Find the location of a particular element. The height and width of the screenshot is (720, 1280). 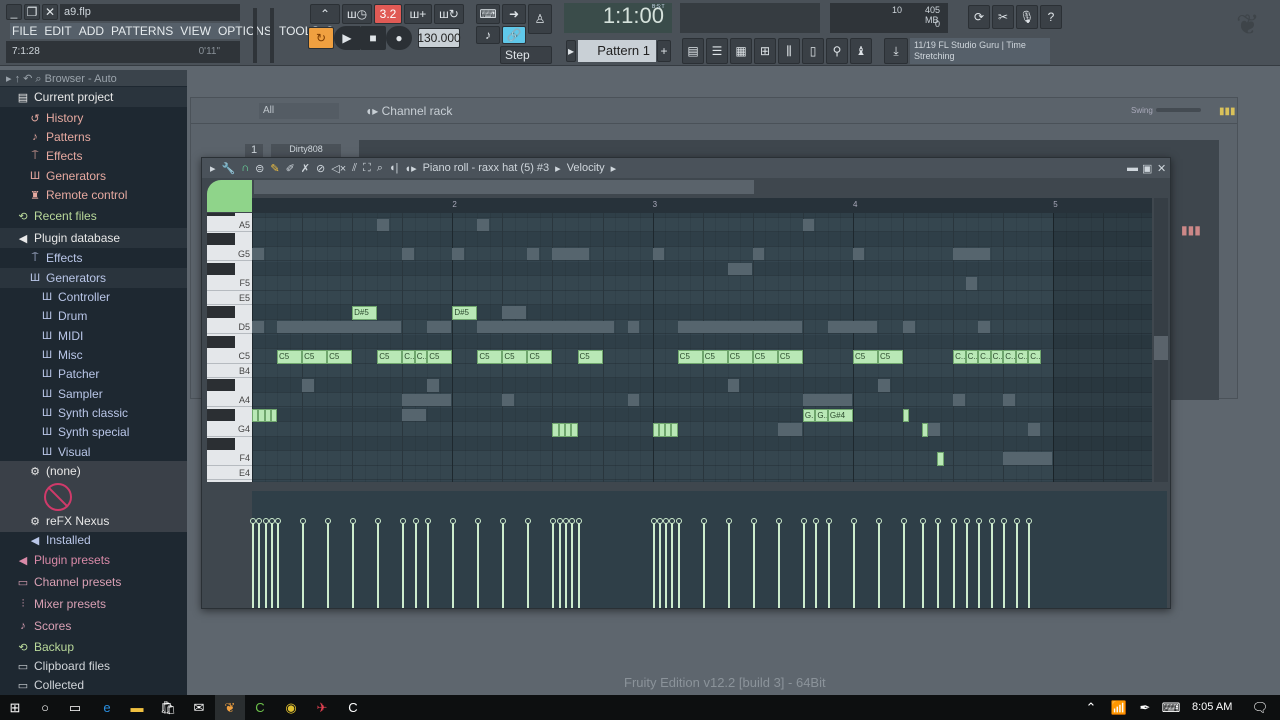

clock: 8:05 AM is located at coordinates (1212, 707).